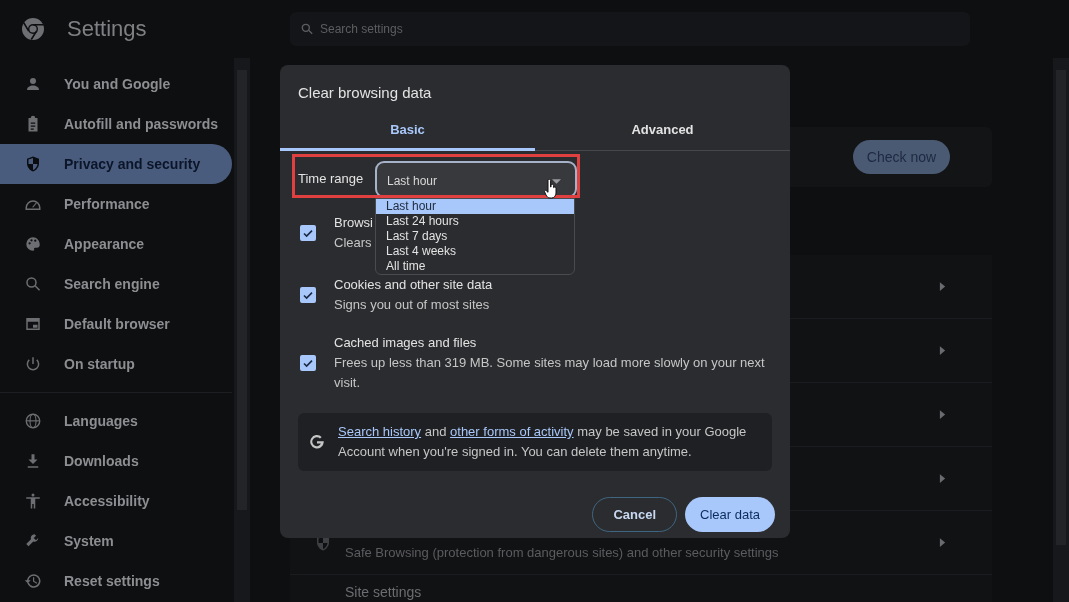 This screenshot has width=1069, height=602. I want to click on sidebar-item: Reset settings, so click(116, 581).